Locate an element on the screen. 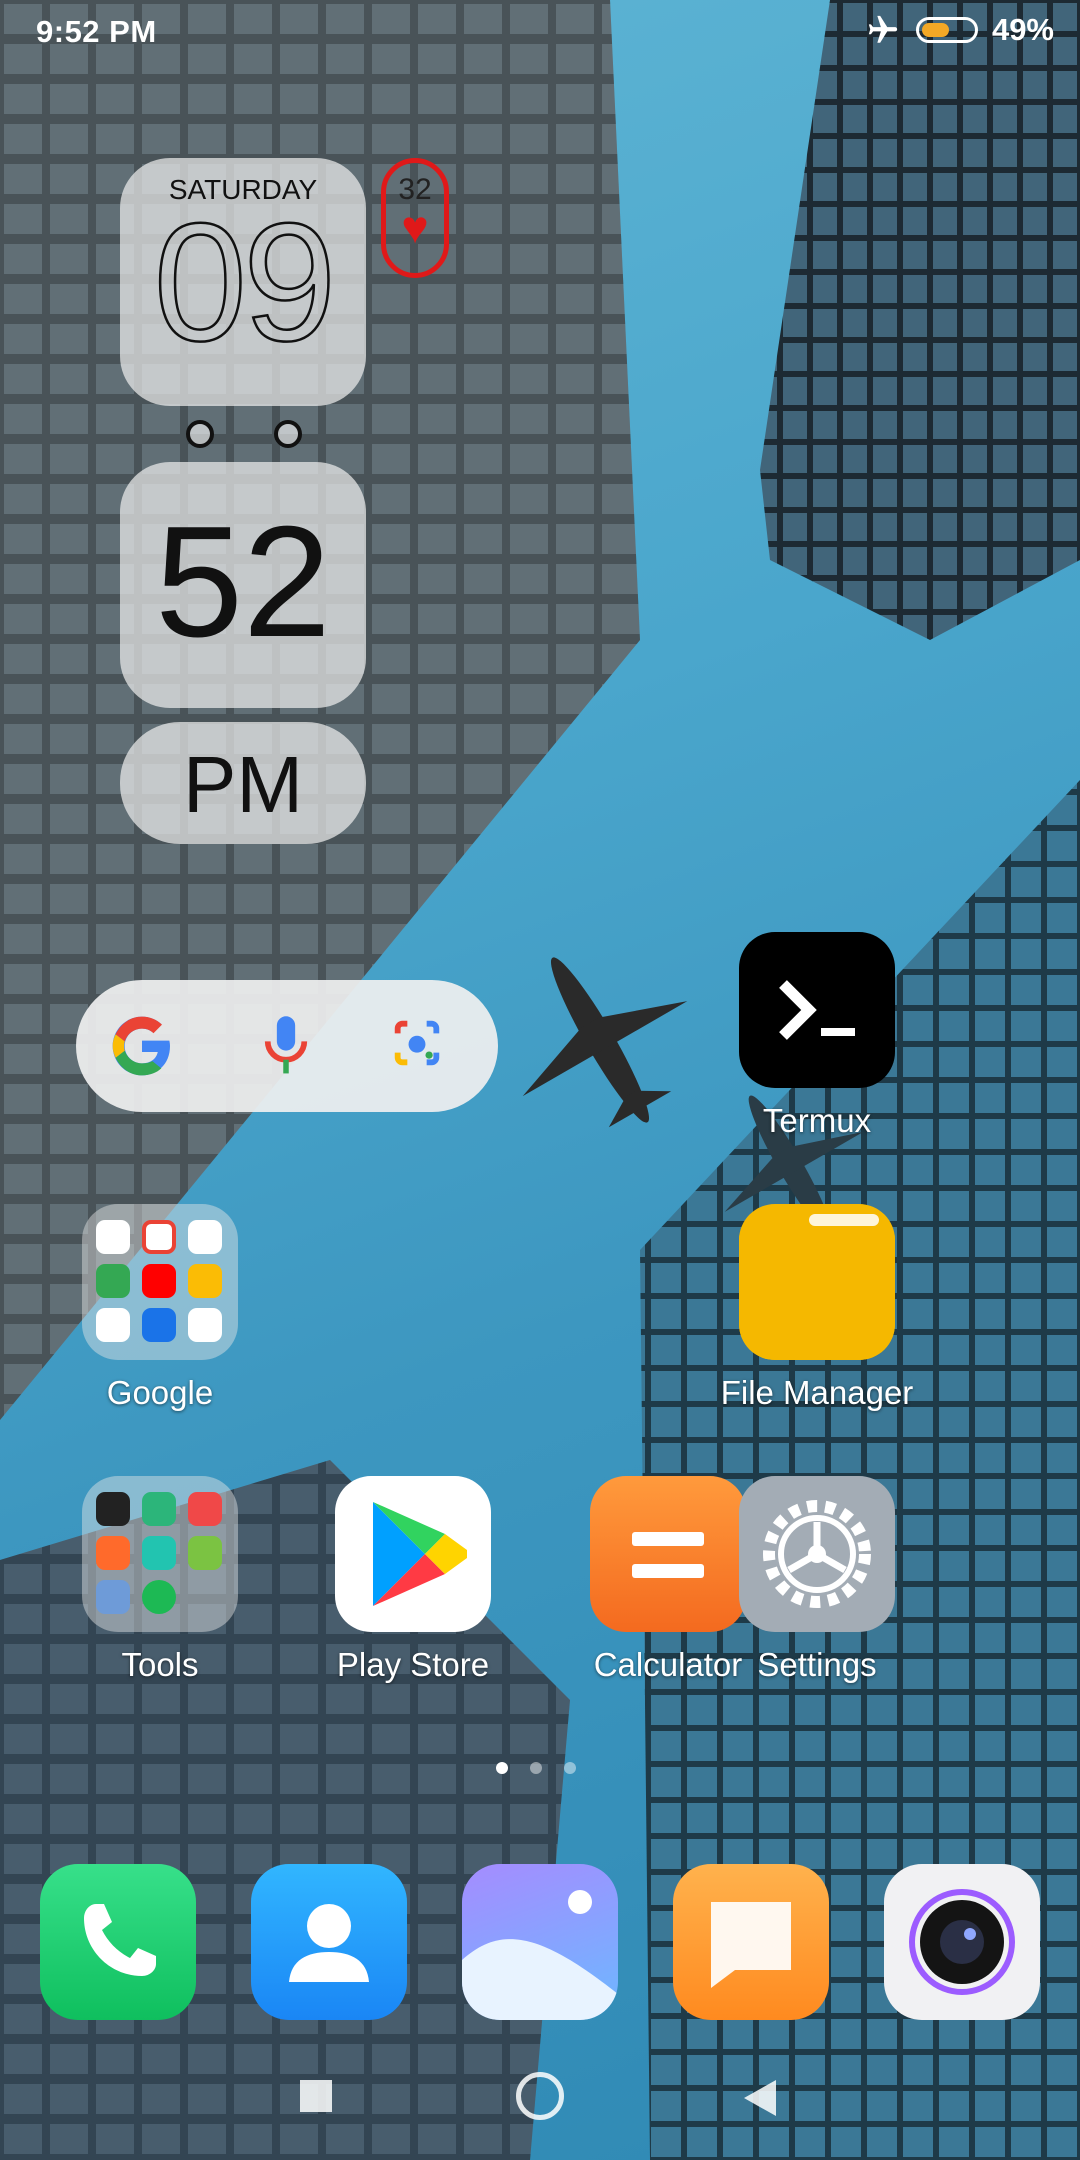 This screenshot has width=1080, height=2160. app-label: Termux is located at coordinates (817, 1120).